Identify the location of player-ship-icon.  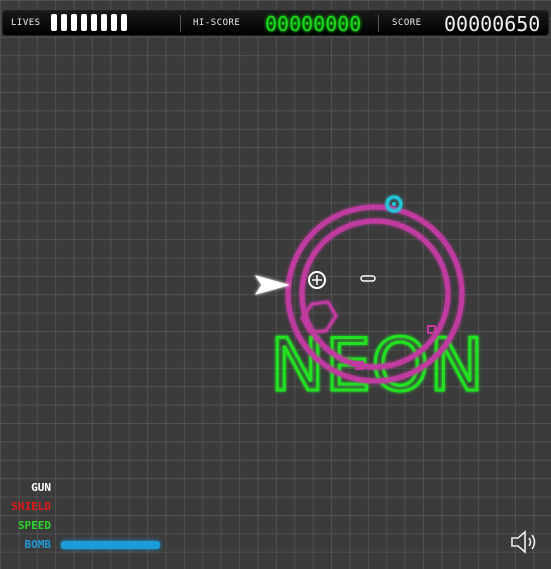
(272, 285).